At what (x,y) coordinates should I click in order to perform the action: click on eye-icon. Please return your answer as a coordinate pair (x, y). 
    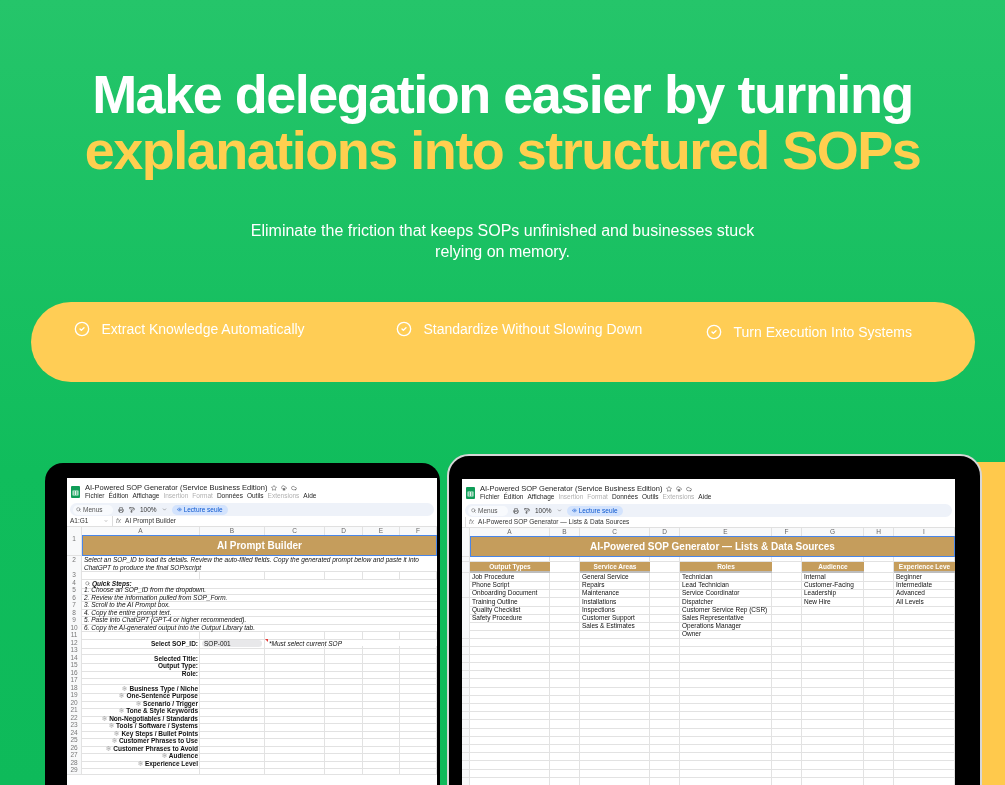
    Looking at the image, I should click on (574, 510).